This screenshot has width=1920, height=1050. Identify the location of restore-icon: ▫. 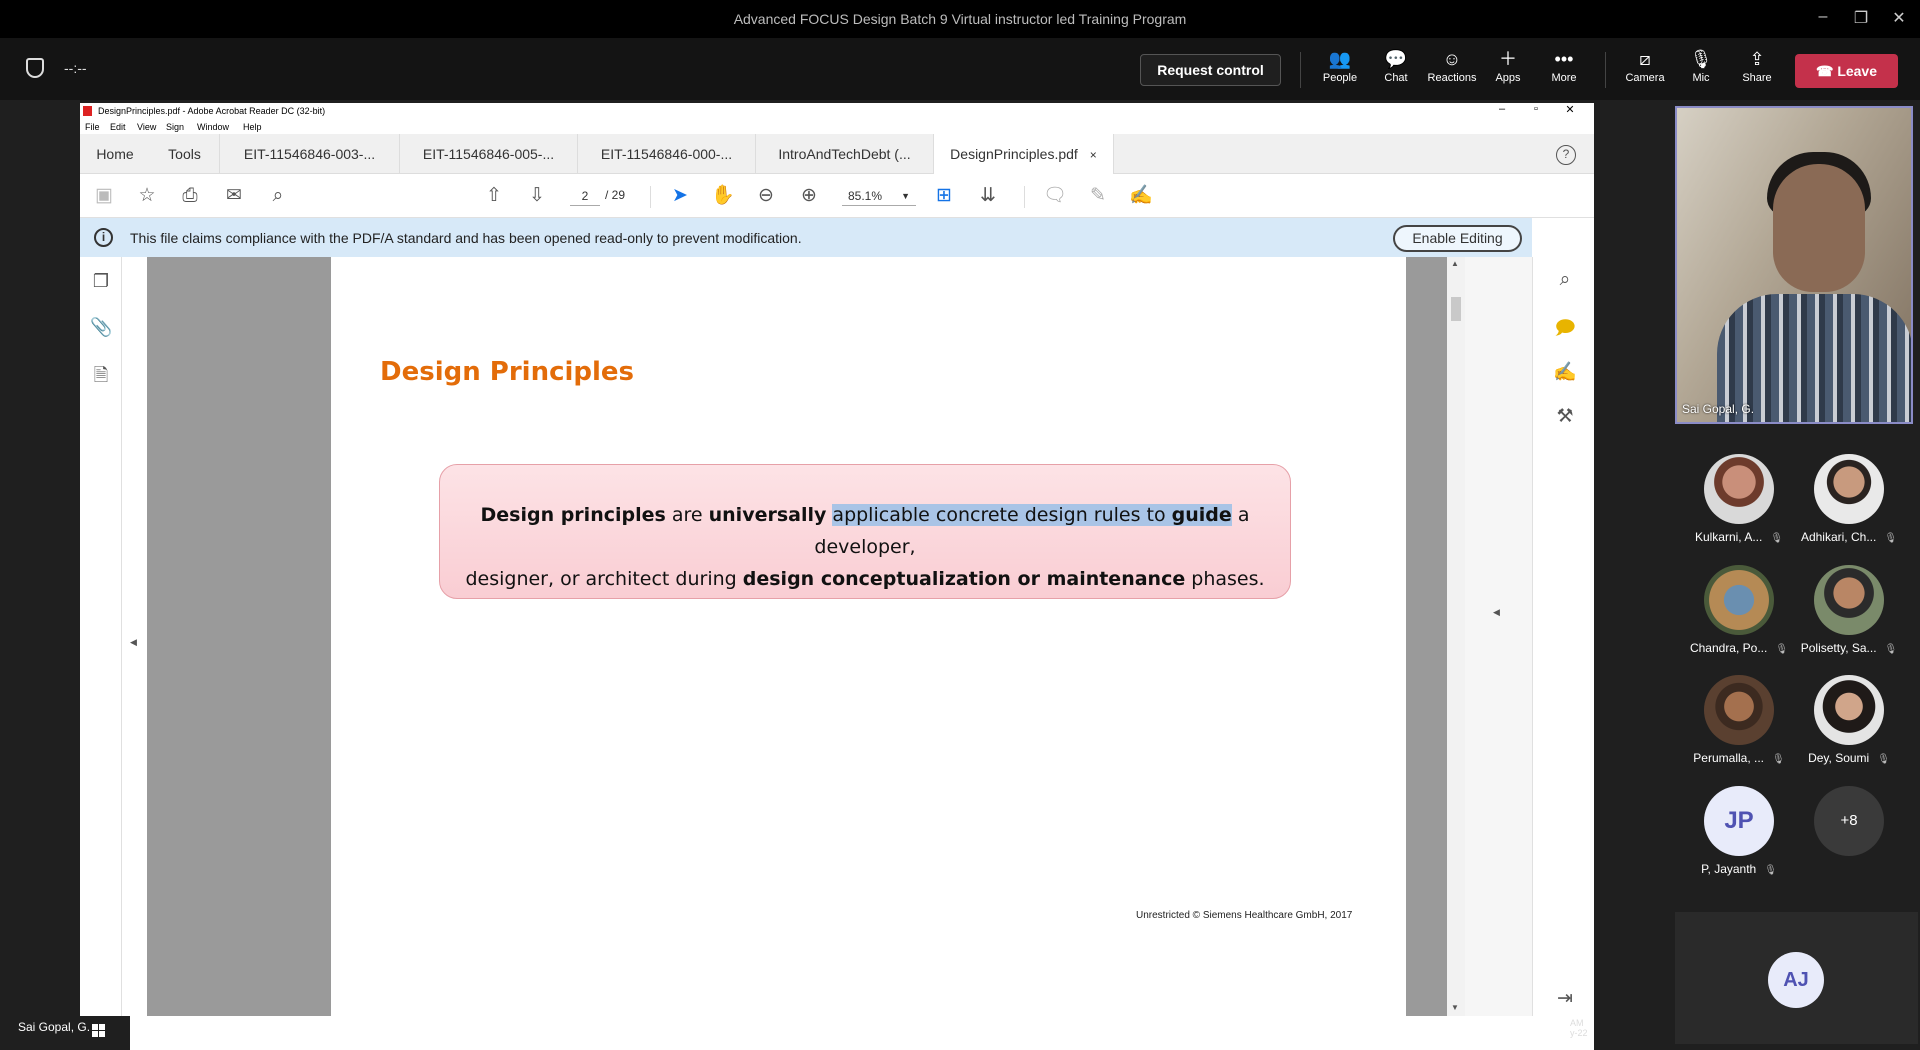
(1536, 109).